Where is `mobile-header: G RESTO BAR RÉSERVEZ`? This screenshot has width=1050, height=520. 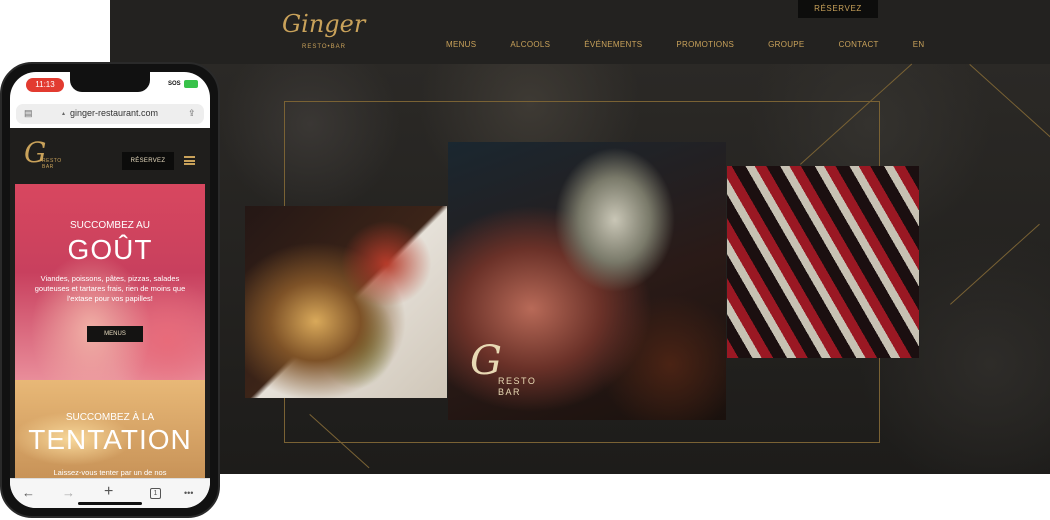
mobile-header: G RESTO BAR RÉSERVEZ is located at coordinates (110, 156).